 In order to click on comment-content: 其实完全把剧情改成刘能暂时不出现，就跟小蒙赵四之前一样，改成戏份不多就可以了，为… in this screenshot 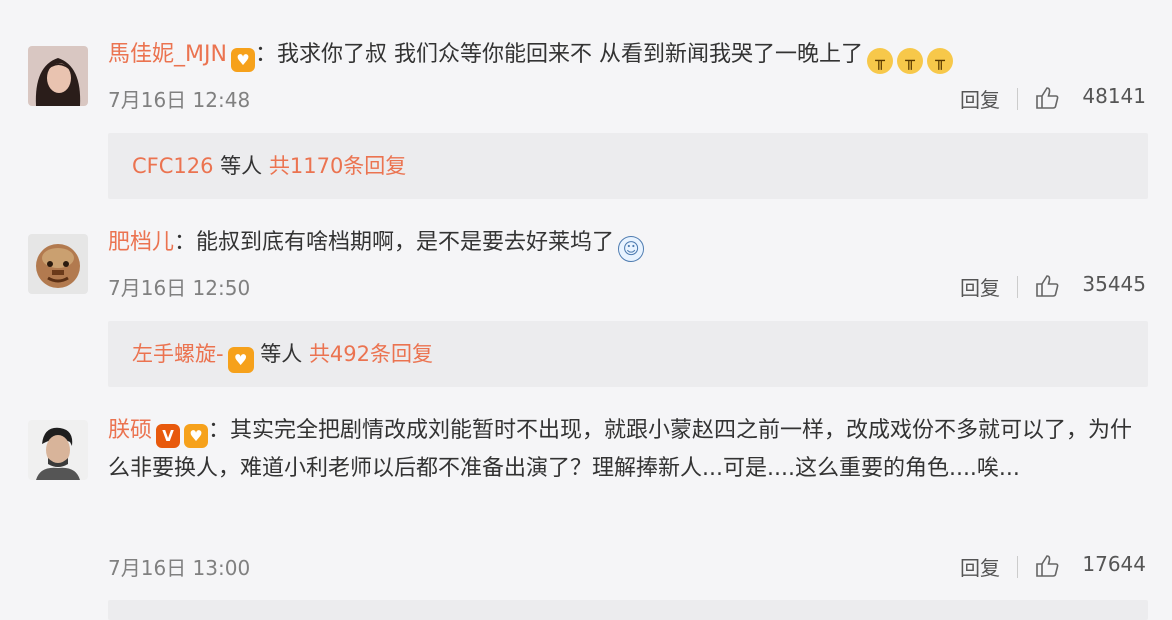, I will do `click(620, 449)`.